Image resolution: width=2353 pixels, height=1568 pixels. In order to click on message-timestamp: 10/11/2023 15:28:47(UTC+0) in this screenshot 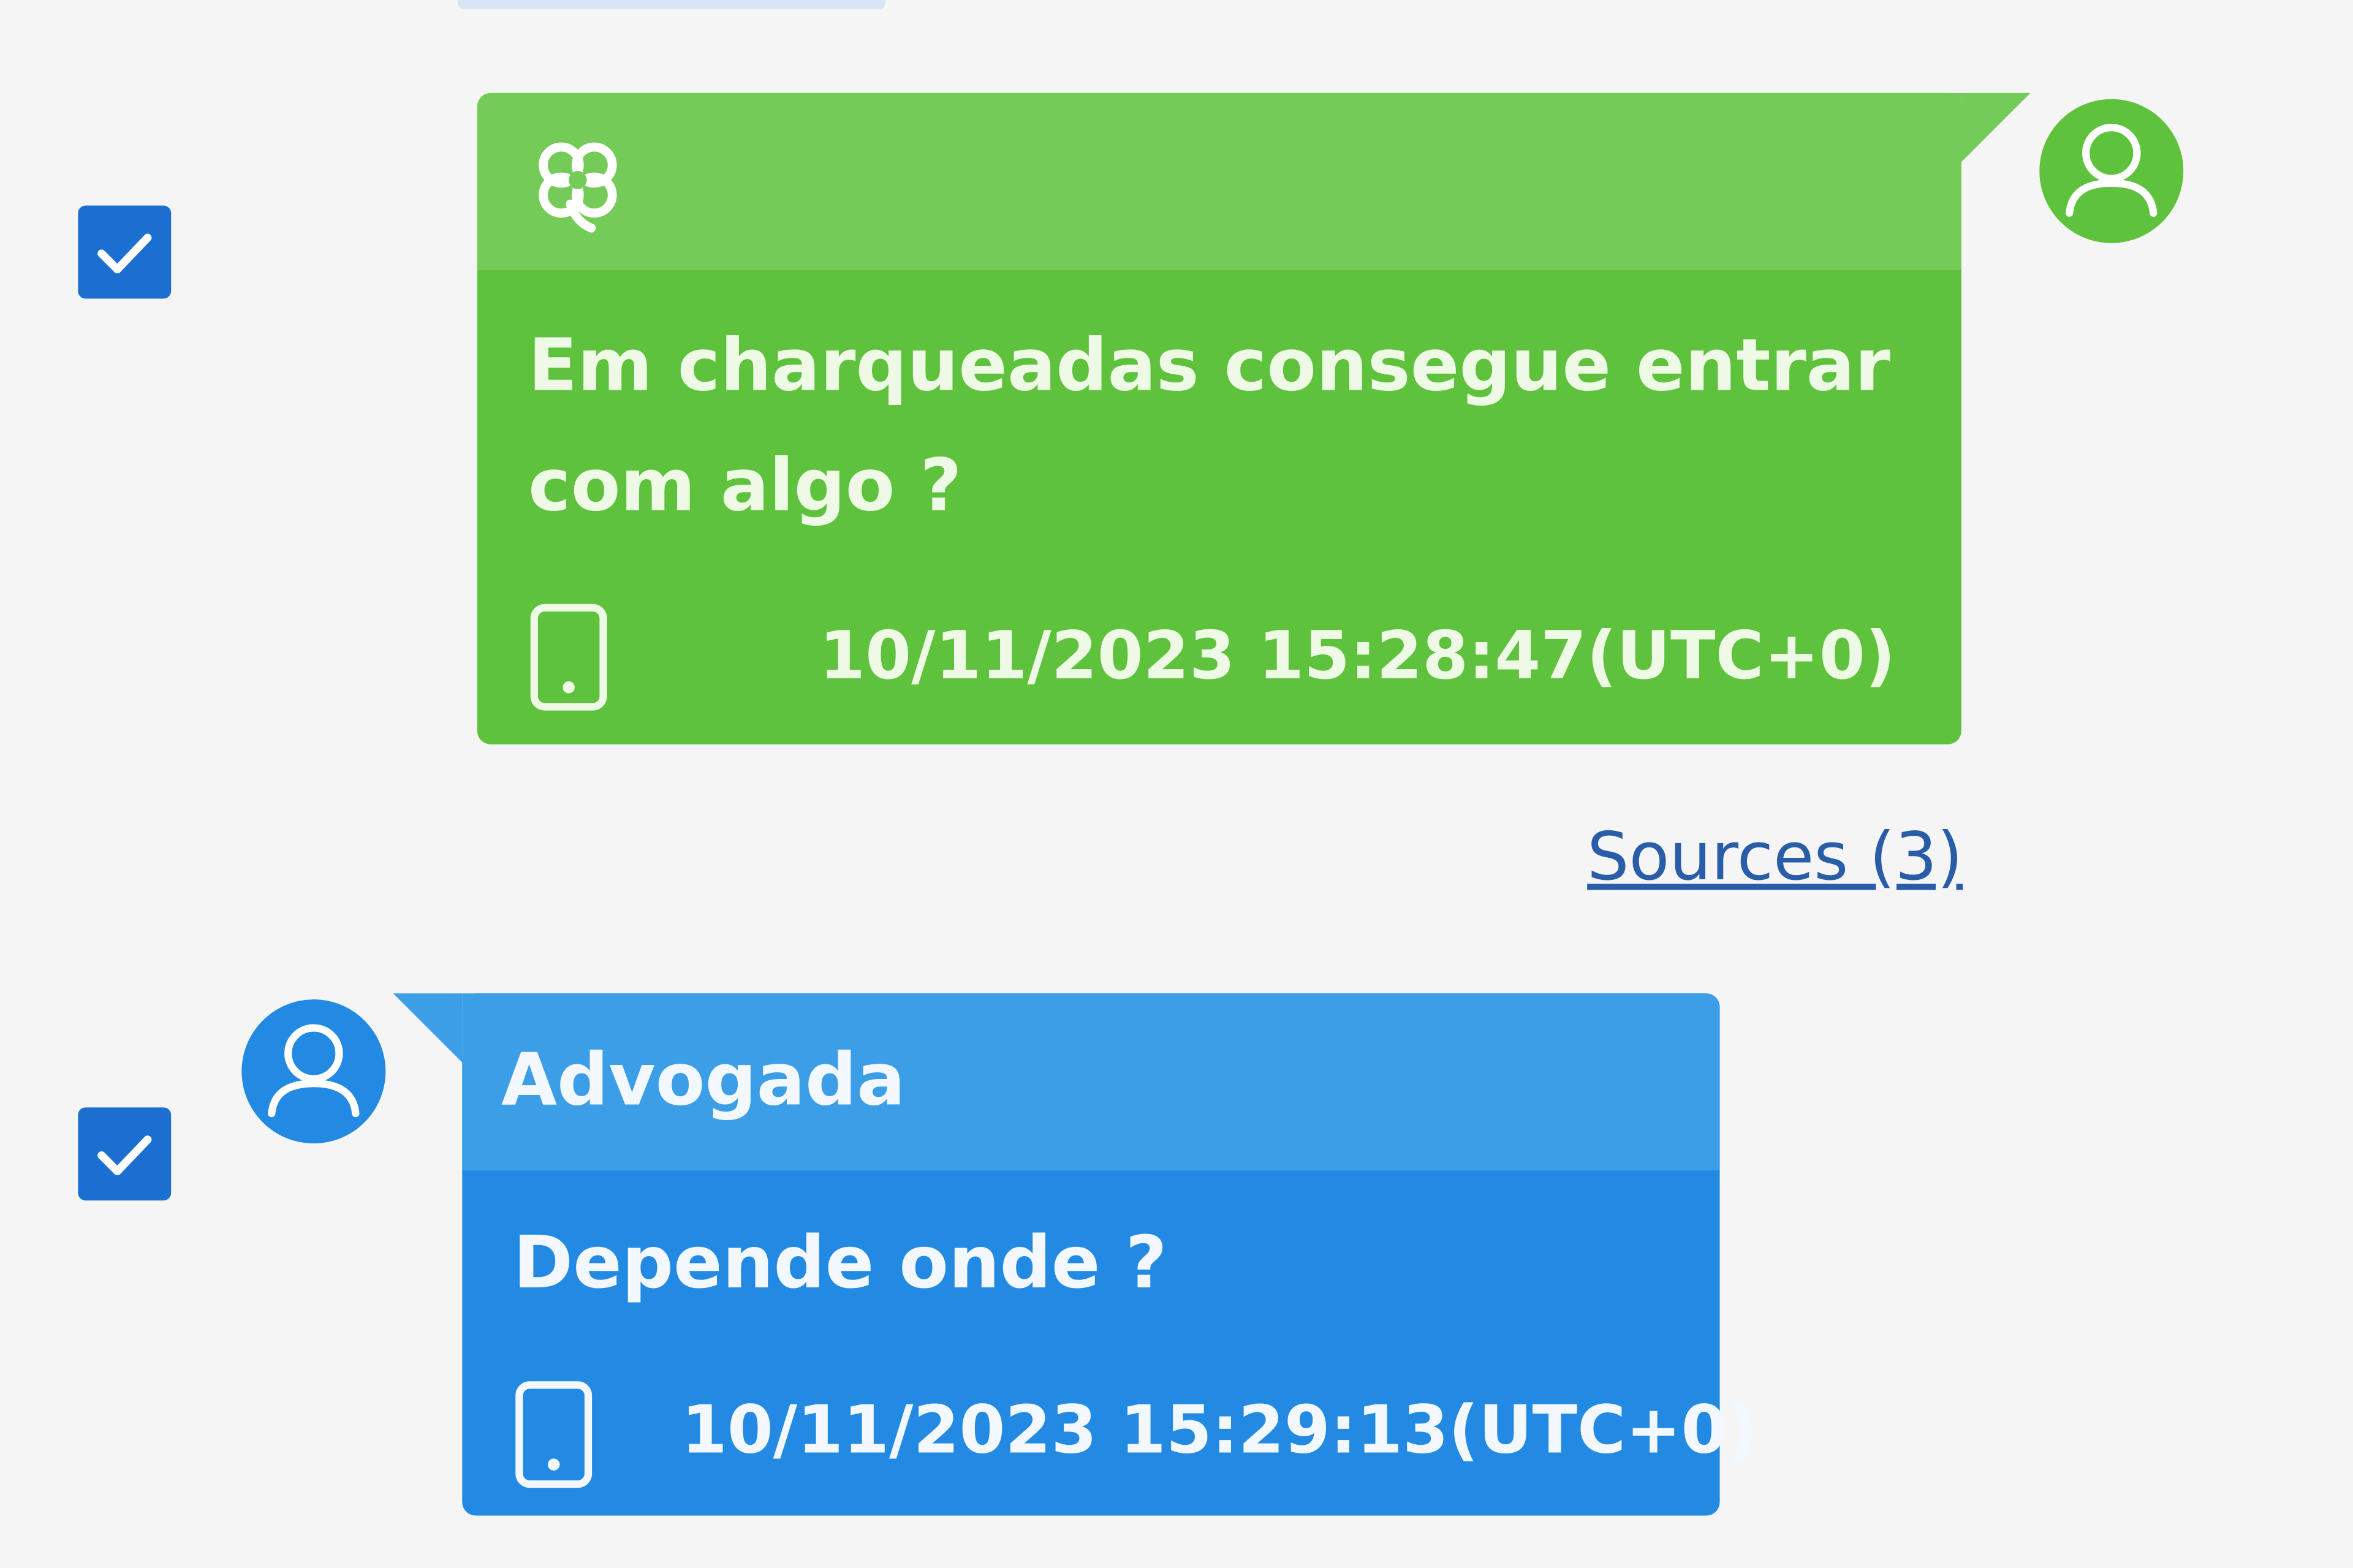, I will do `click(1358, 656)`.